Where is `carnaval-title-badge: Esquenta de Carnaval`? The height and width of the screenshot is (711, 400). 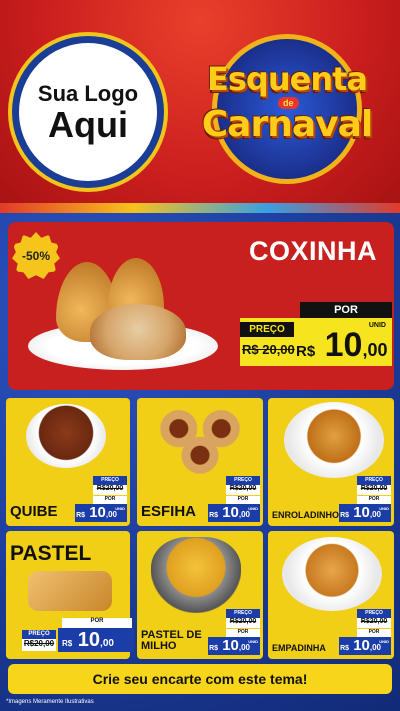 carnaval-title-badge: Esquenta de Carnaval is located at coordinates (287, 105).